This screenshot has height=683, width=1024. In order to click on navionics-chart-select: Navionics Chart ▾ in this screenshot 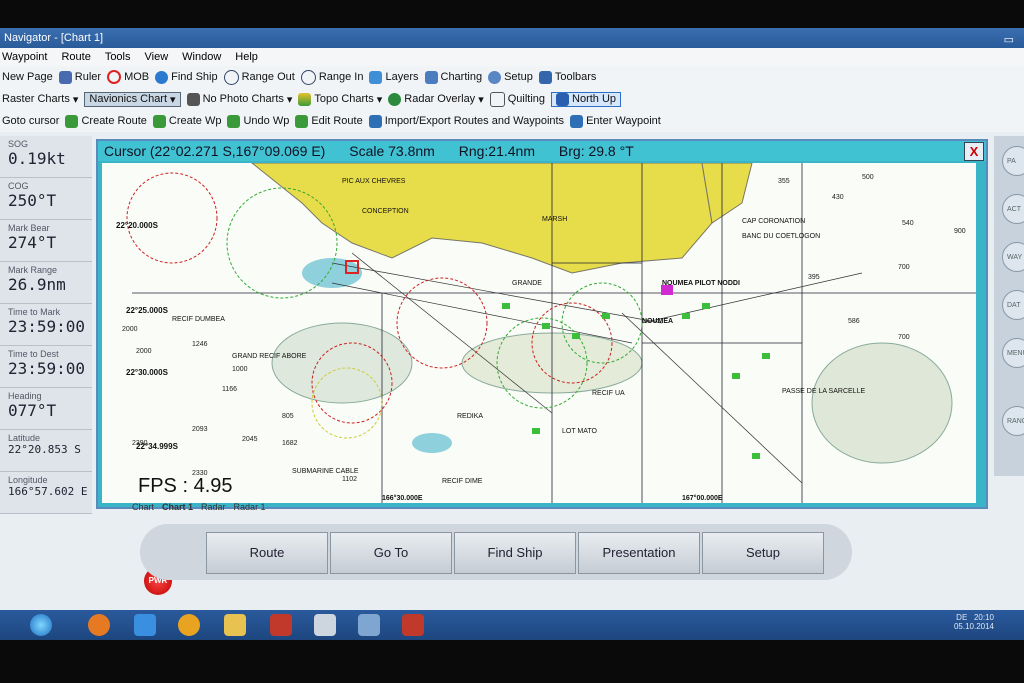, I will do `click(132, 99)`.